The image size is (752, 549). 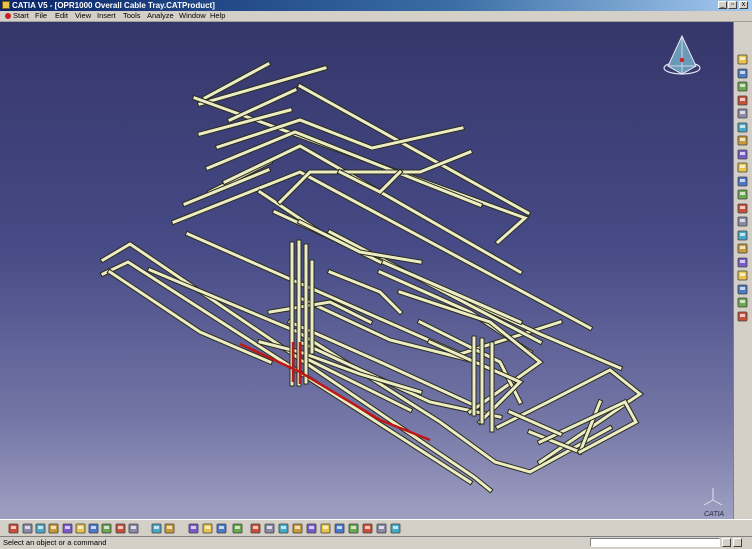 I want to click on menu-view: View, so click(x=83, y=16).